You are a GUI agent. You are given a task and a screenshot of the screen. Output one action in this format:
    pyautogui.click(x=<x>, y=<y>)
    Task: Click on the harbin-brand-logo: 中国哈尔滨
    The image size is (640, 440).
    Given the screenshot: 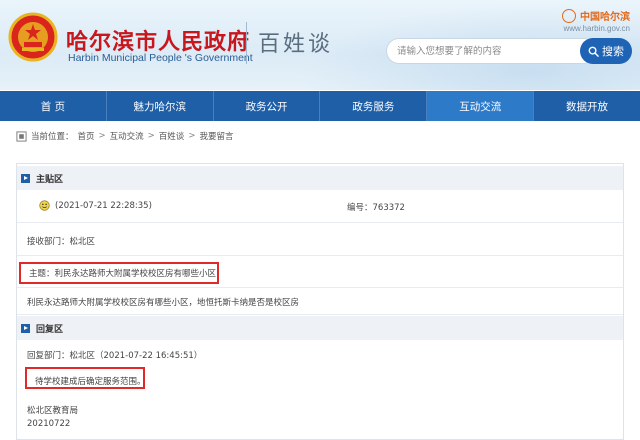 What is the action you would take?
    pyautogui.click(x=596, y=15)
    